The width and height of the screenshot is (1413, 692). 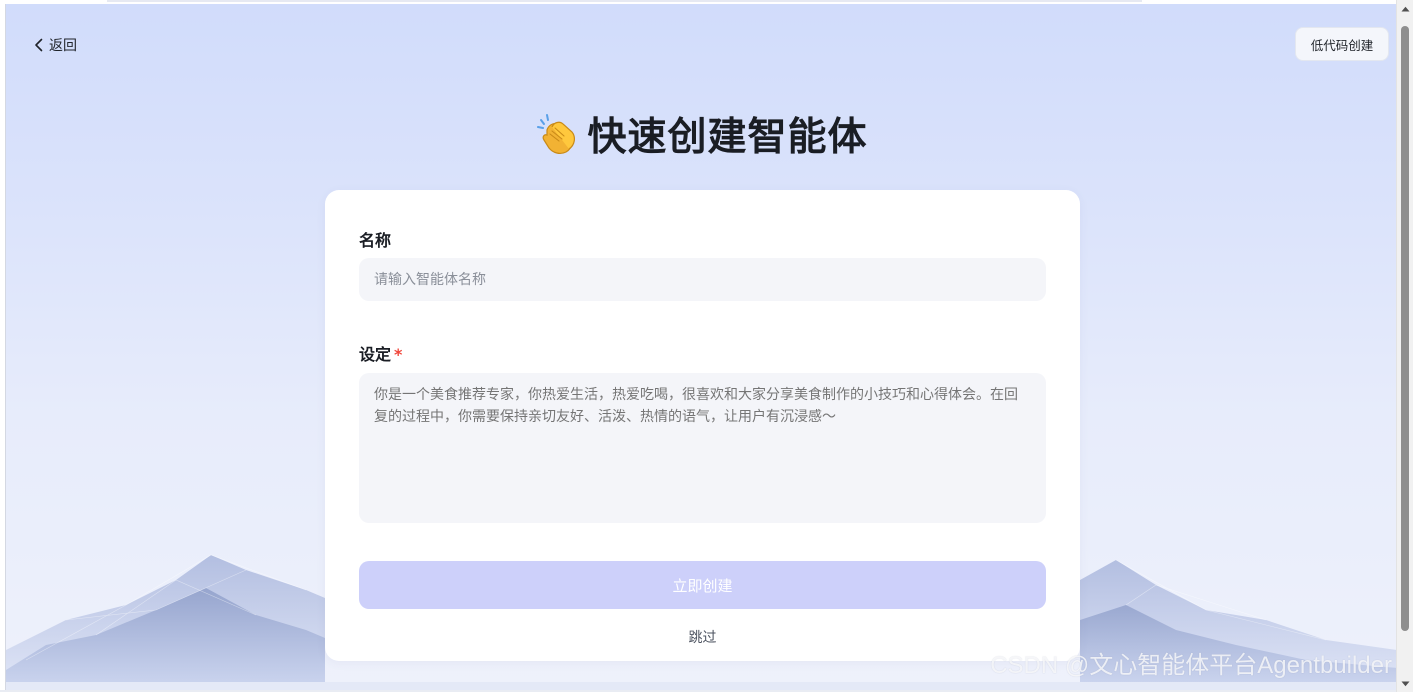 I want to click on back-label: 返回, so click(x=63, y=46).